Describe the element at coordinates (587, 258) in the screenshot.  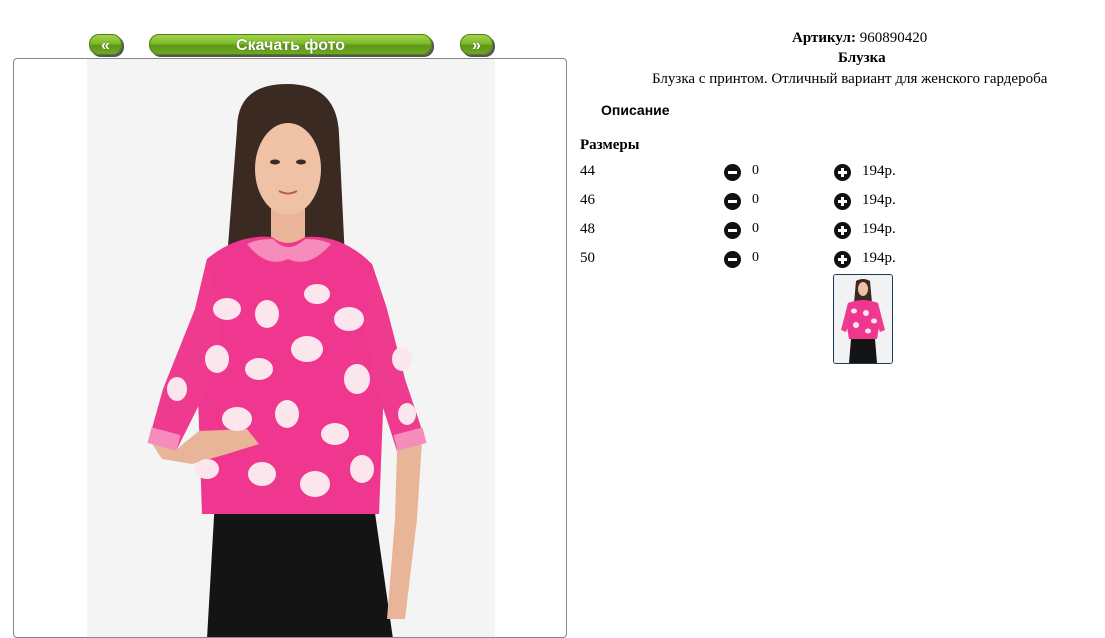
I see `size-label: 50` at that location.